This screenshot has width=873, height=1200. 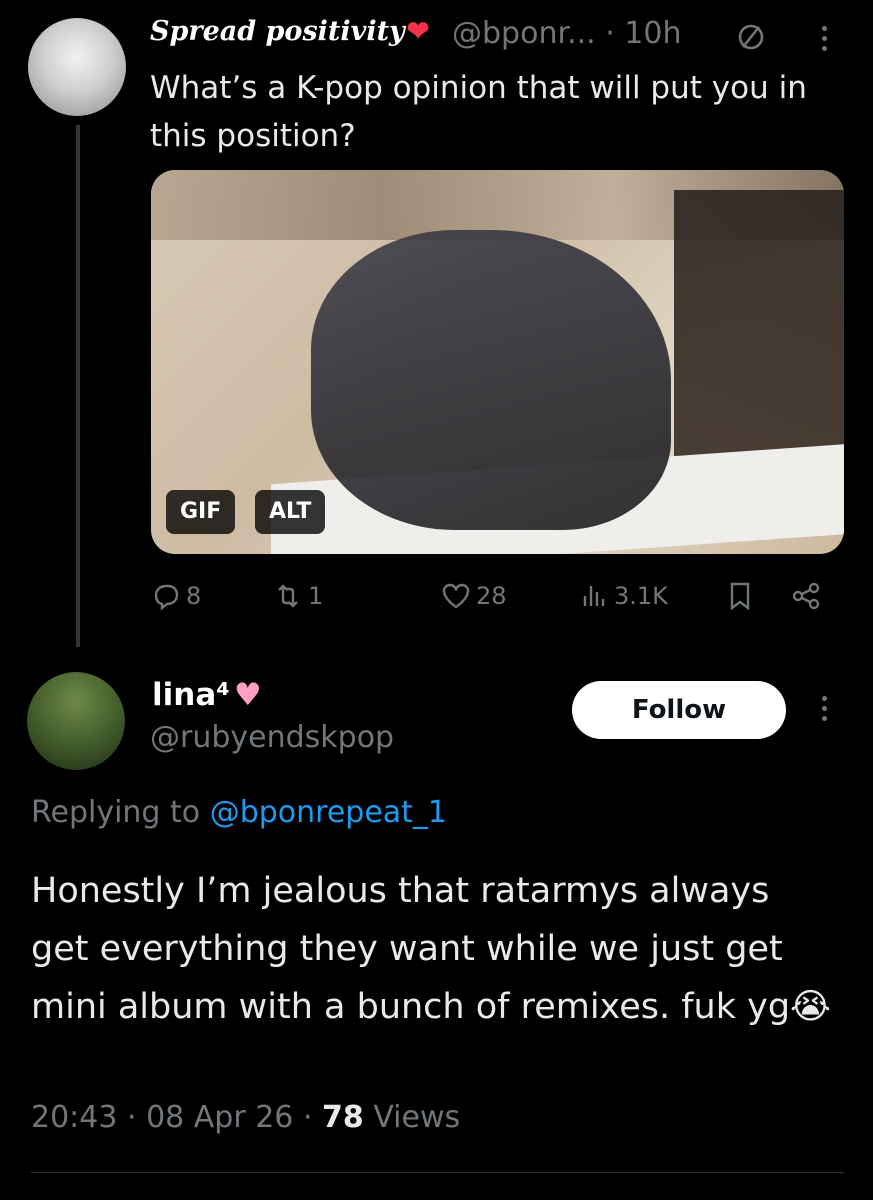 I want to click on reply-icon, so click(x=166, y=597).